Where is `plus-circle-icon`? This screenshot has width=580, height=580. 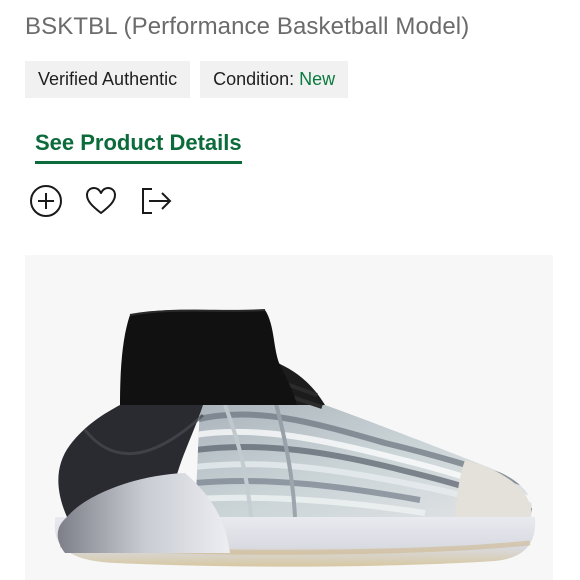
plus-circle-icon is located at coordinates (46, 201).